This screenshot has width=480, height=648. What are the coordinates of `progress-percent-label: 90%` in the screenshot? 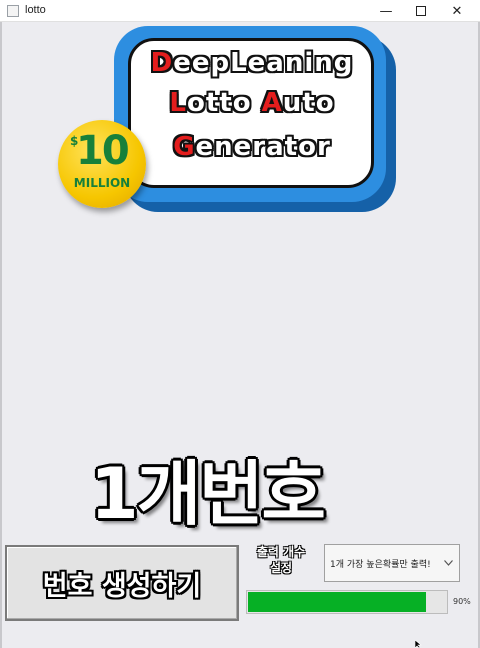 It's located at (462, 601).